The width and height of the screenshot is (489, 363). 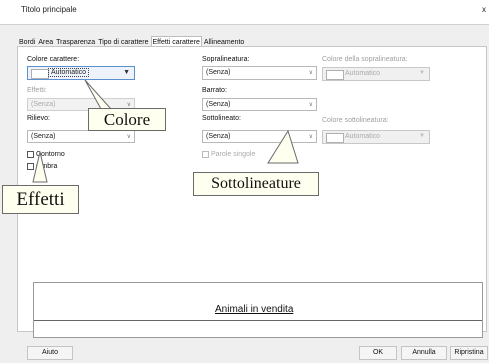 What do you see at coordinates (40, 167) in the screenshot?
I see `effetti-callout-pointer` at bounding box center [40, 167].